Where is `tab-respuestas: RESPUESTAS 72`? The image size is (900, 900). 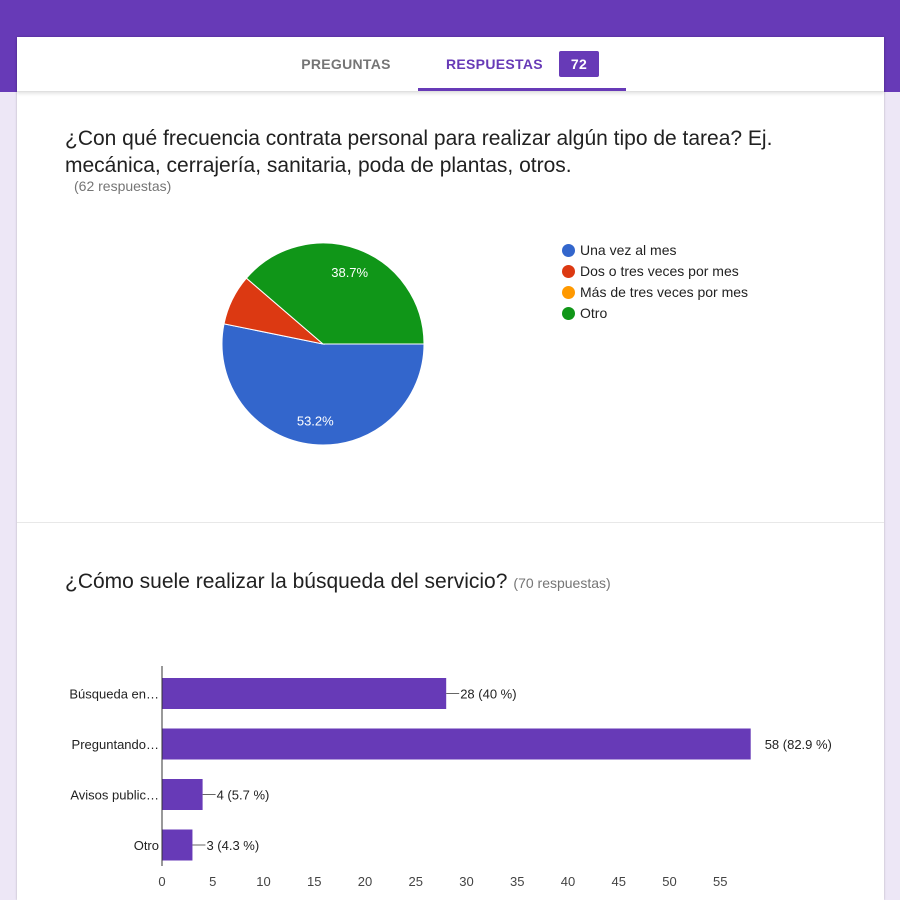
tab-respuestas: RESPUESTAS 72 is located at coordinates (522, 64).